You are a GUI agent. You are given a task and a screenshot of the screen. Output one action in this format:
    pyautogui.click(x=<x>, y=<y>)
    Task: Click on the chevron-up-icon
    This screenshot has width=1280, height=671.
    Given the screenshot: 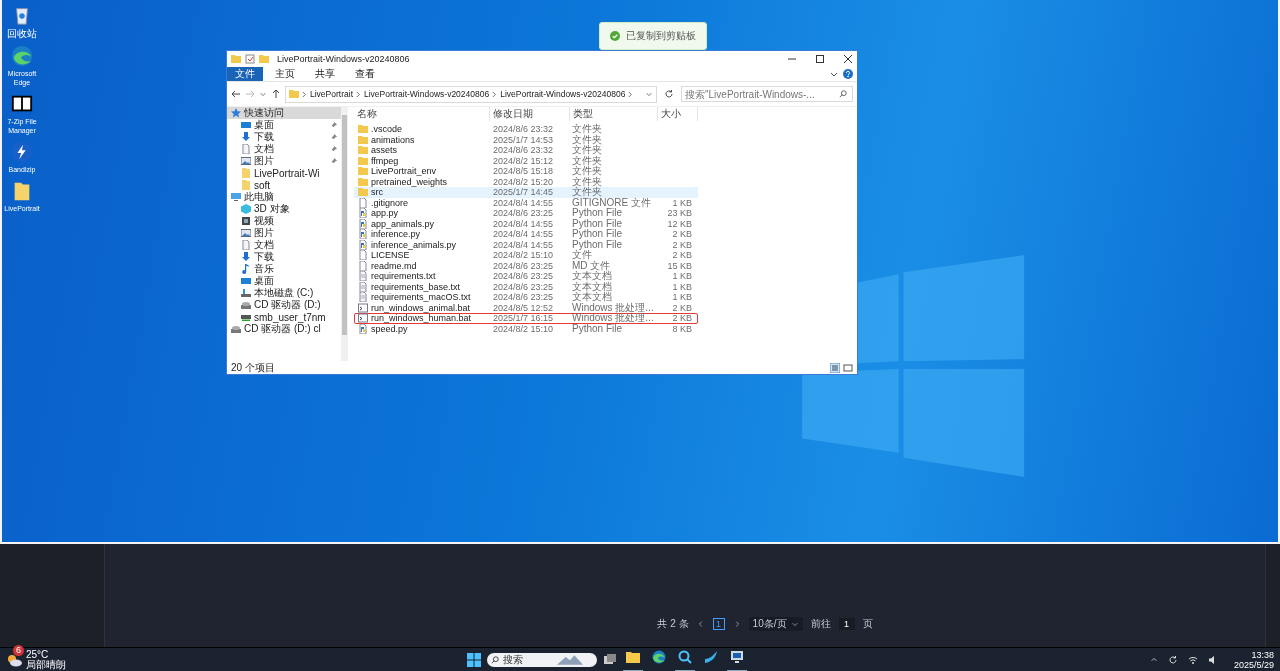 What is the action you would take?
    pyautogui.click(x=1153, y=659)
    